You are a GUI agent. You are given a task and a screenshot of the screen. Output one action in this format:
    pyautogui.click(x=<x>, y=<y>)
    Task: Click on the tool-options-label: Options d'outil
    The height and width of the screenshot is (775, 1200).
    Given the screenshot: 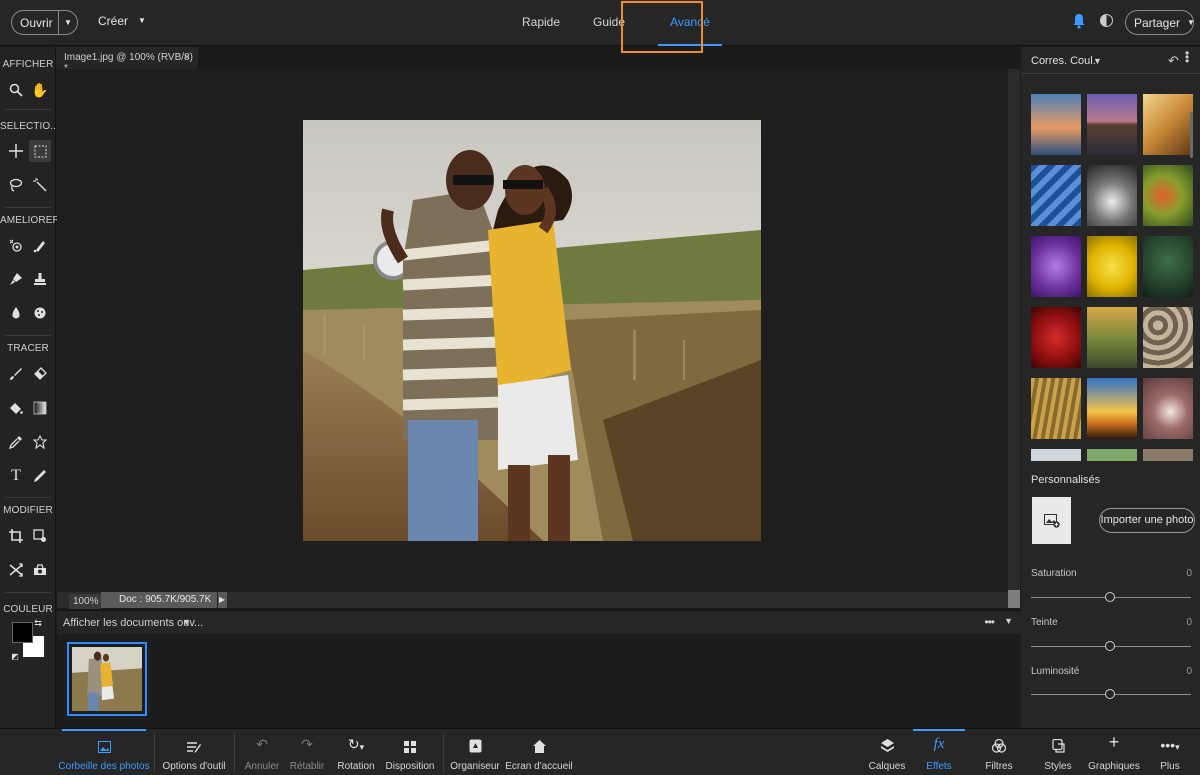 What is the action you would take?
    pyautogui.click(x=194, y=766)
    